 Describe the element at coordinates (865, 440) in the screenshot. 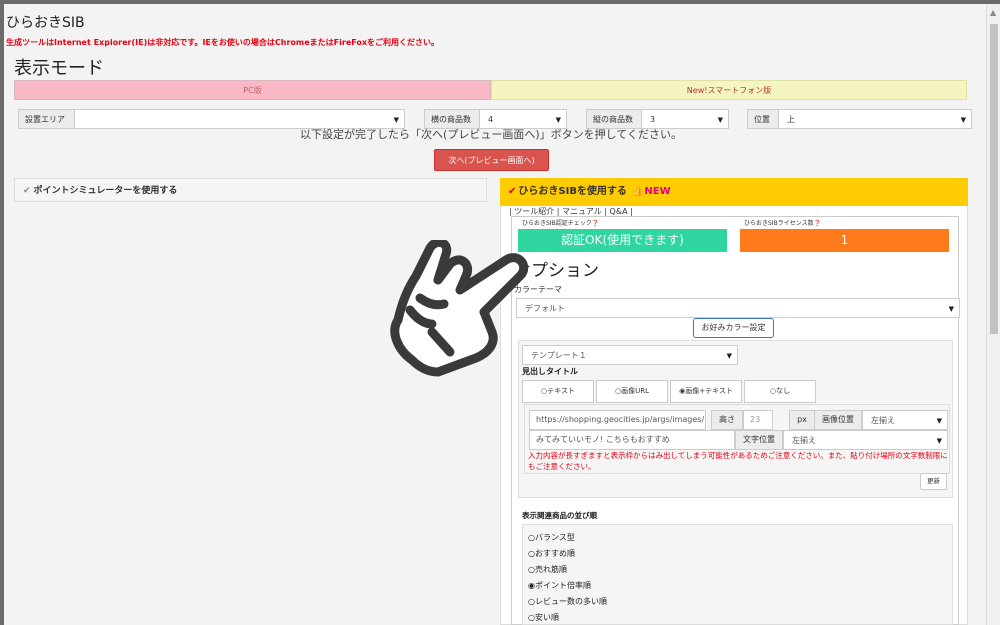

I see `text-position-select: 左揃え ▼` at that location.